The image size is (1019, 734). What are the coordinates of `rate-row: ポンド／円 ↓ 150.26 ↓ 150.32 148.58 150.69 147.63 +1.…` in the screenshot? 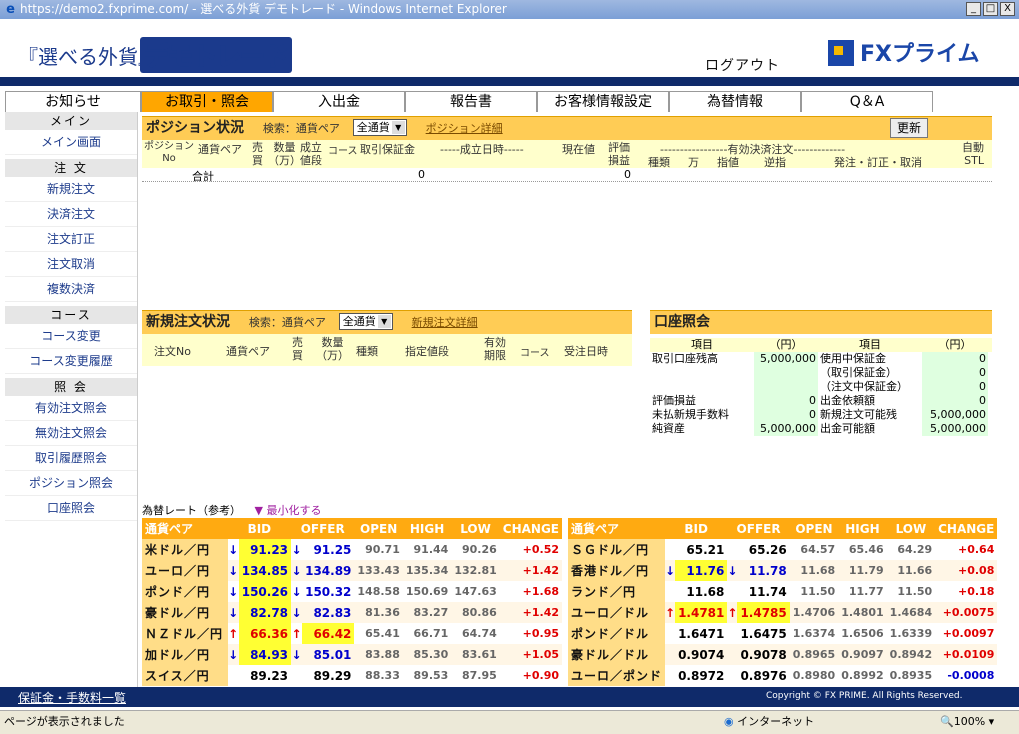 It's located at (352, 591).